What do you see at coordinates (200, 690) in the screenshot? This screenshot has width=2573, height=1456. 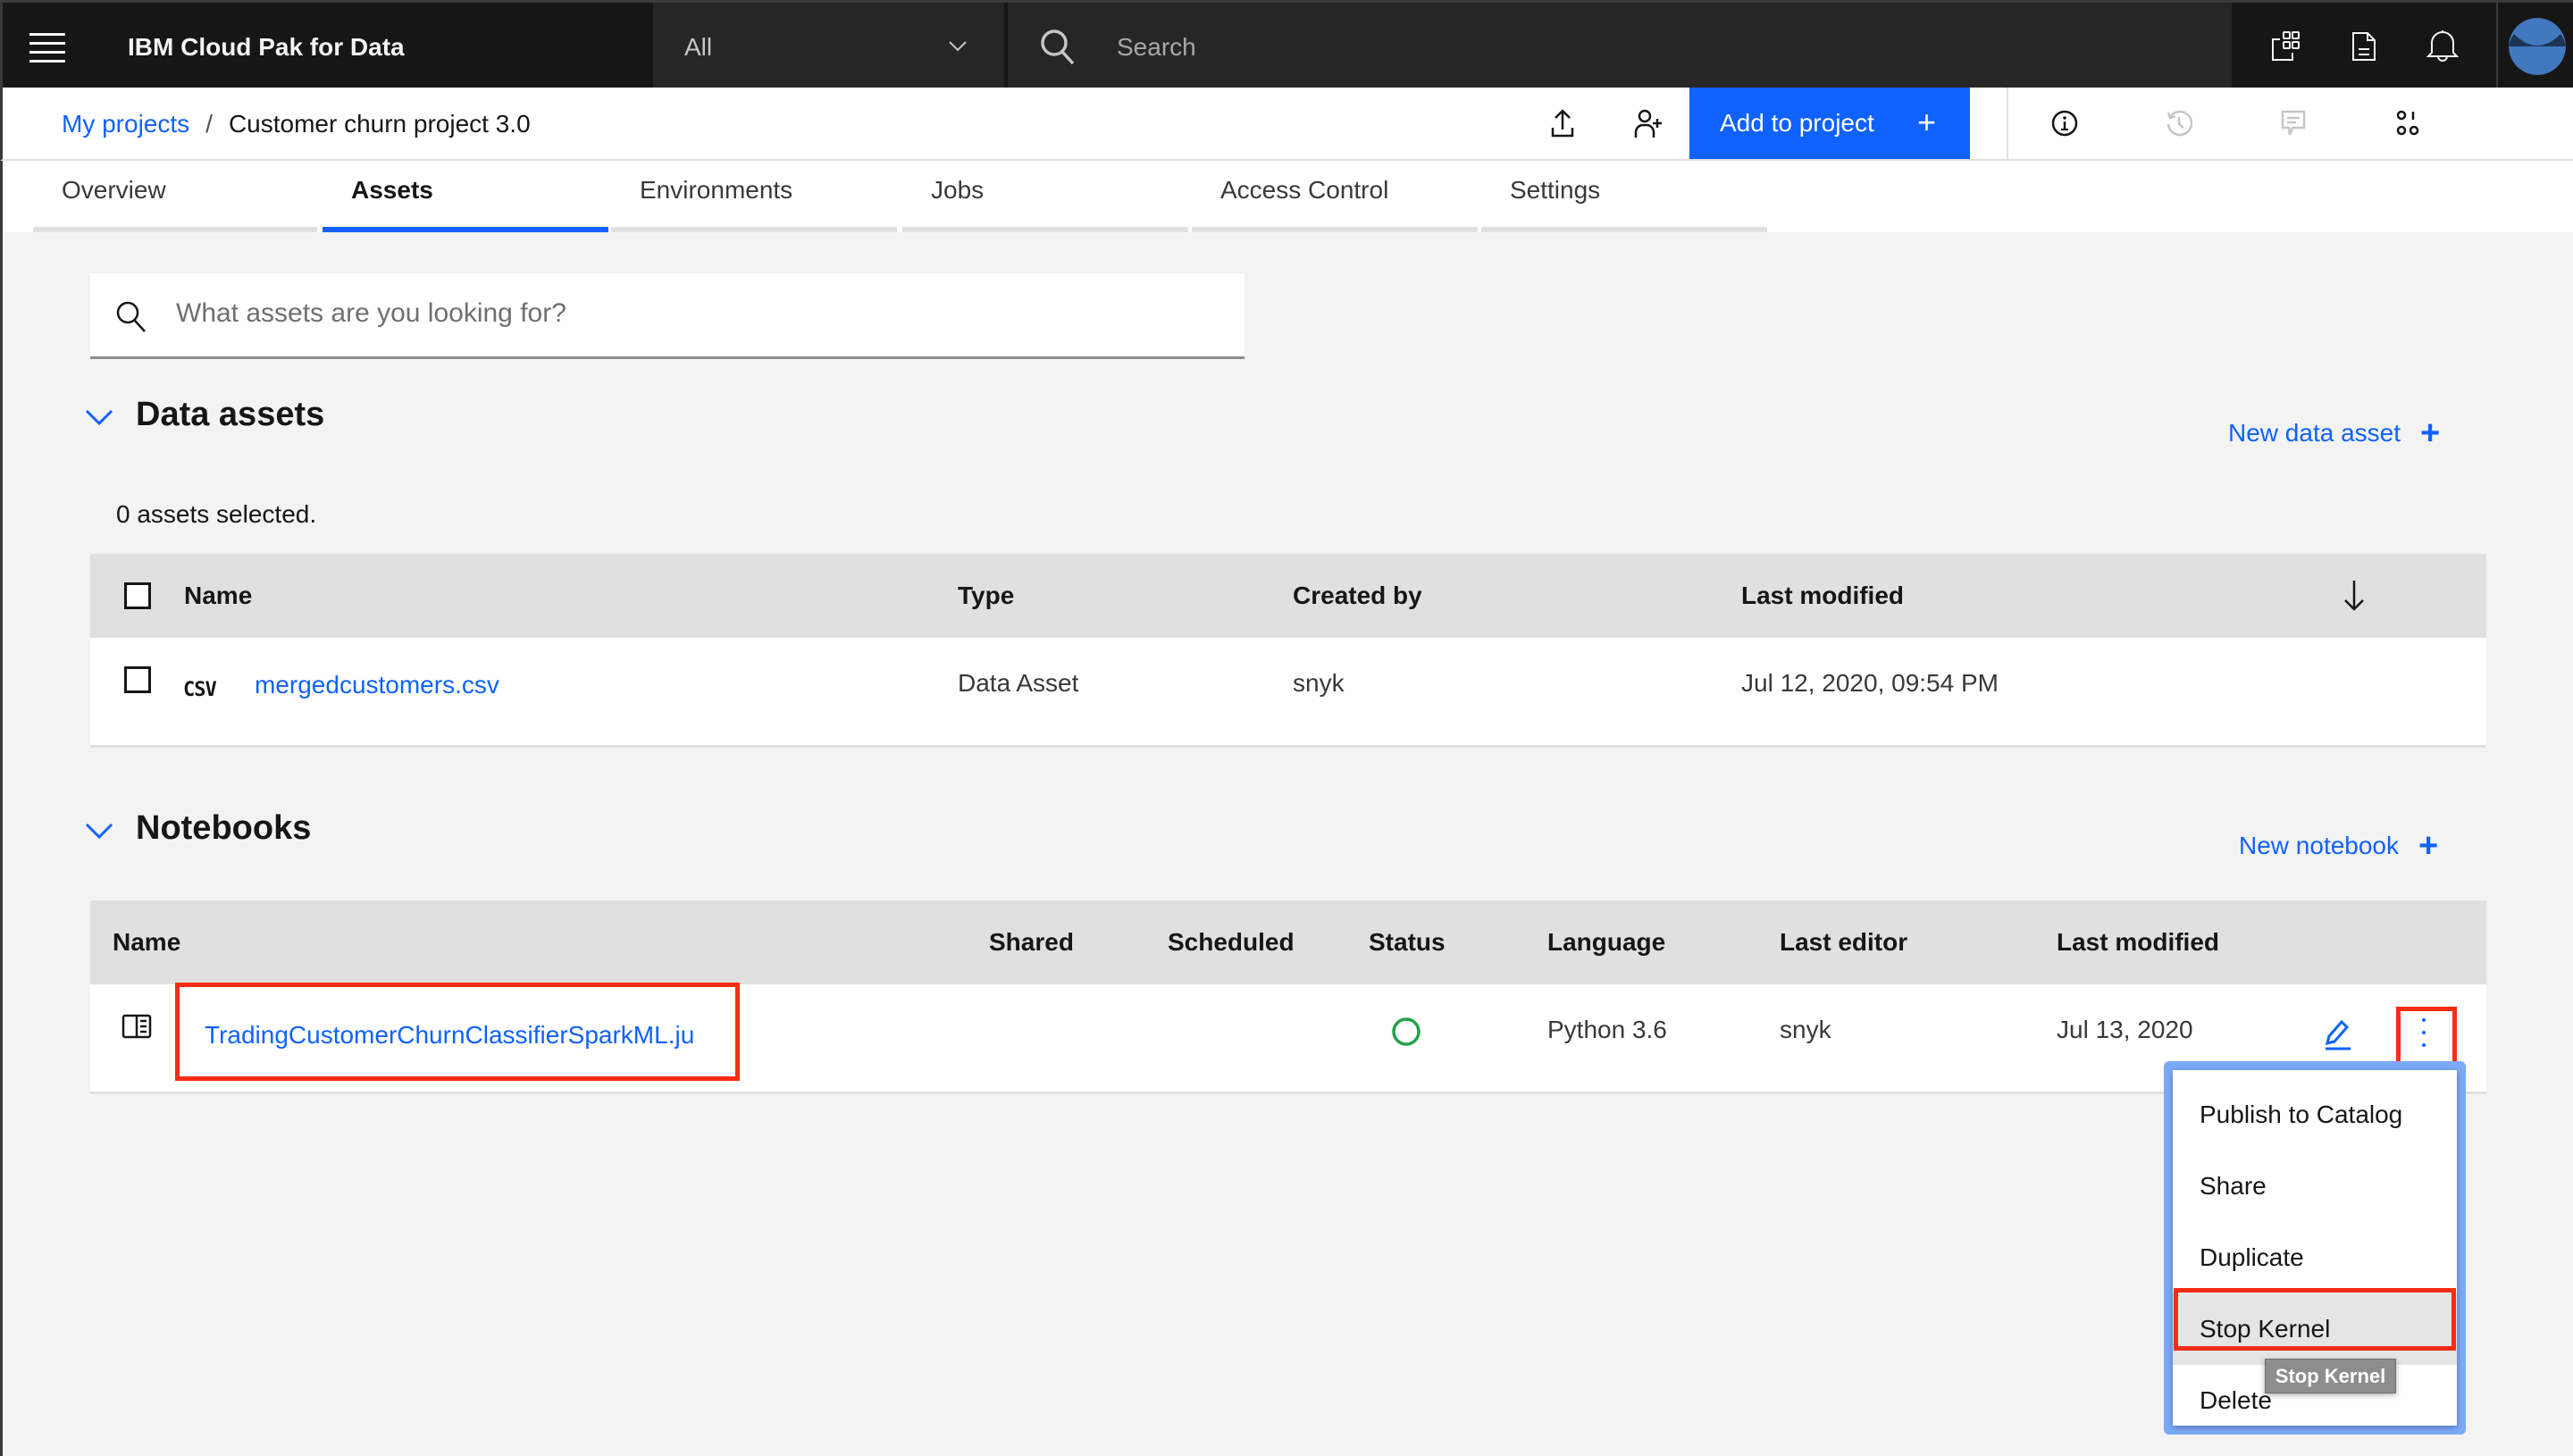 I see `csv-file-icon: CSV` at bounding box center [200, 690].